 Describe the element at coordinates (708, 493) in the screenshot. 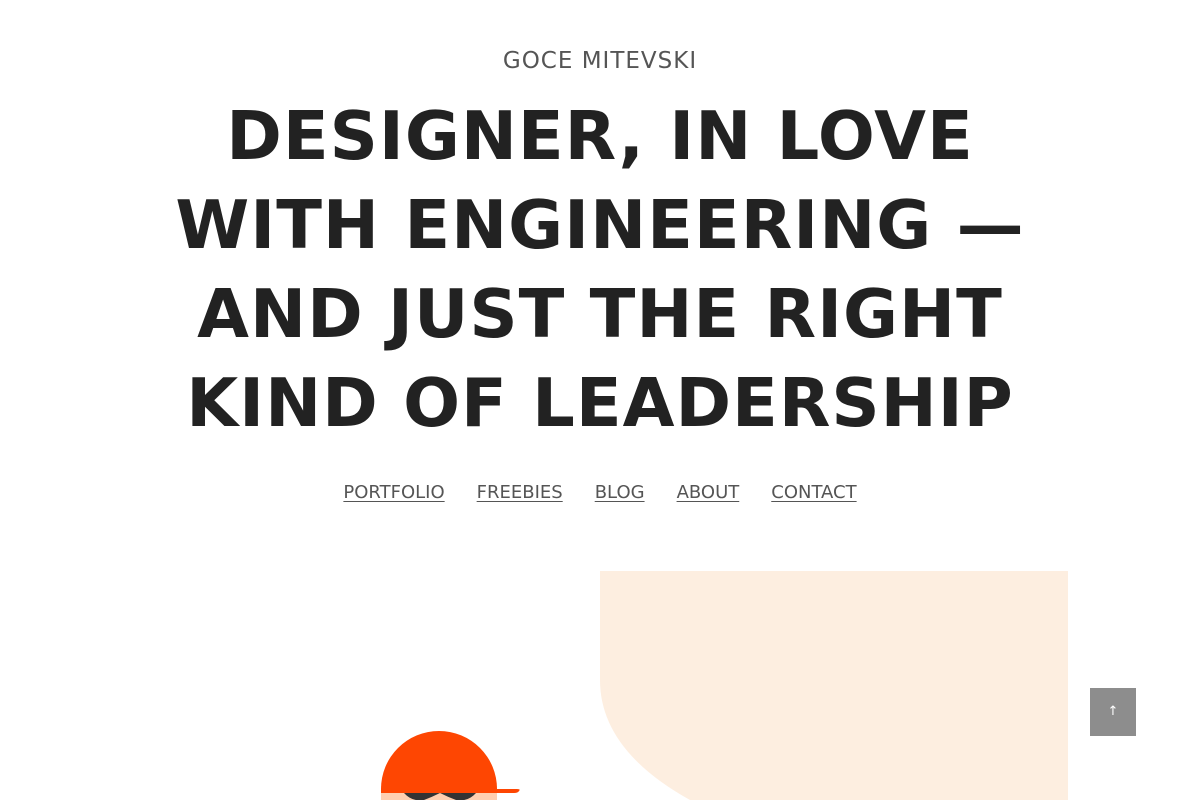

I see `nav-link-about: ABOUT` at that location.